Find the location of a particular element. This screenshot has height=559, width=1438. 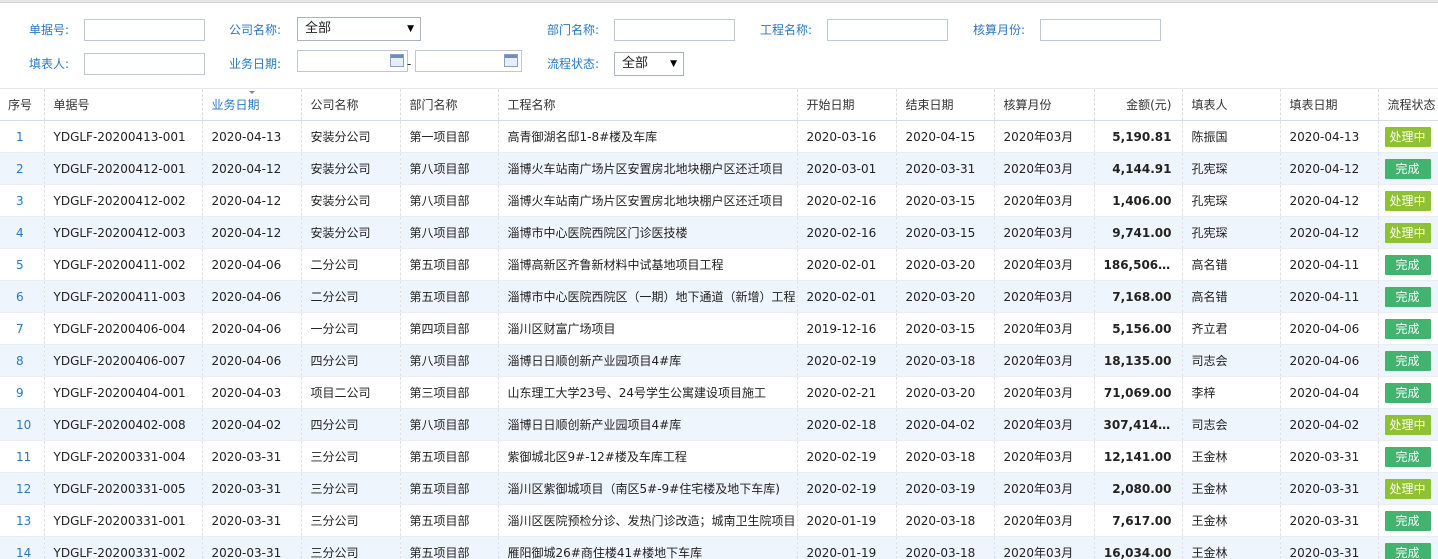

row-dept: 第八项目部 is located at coordinates (449, 200).